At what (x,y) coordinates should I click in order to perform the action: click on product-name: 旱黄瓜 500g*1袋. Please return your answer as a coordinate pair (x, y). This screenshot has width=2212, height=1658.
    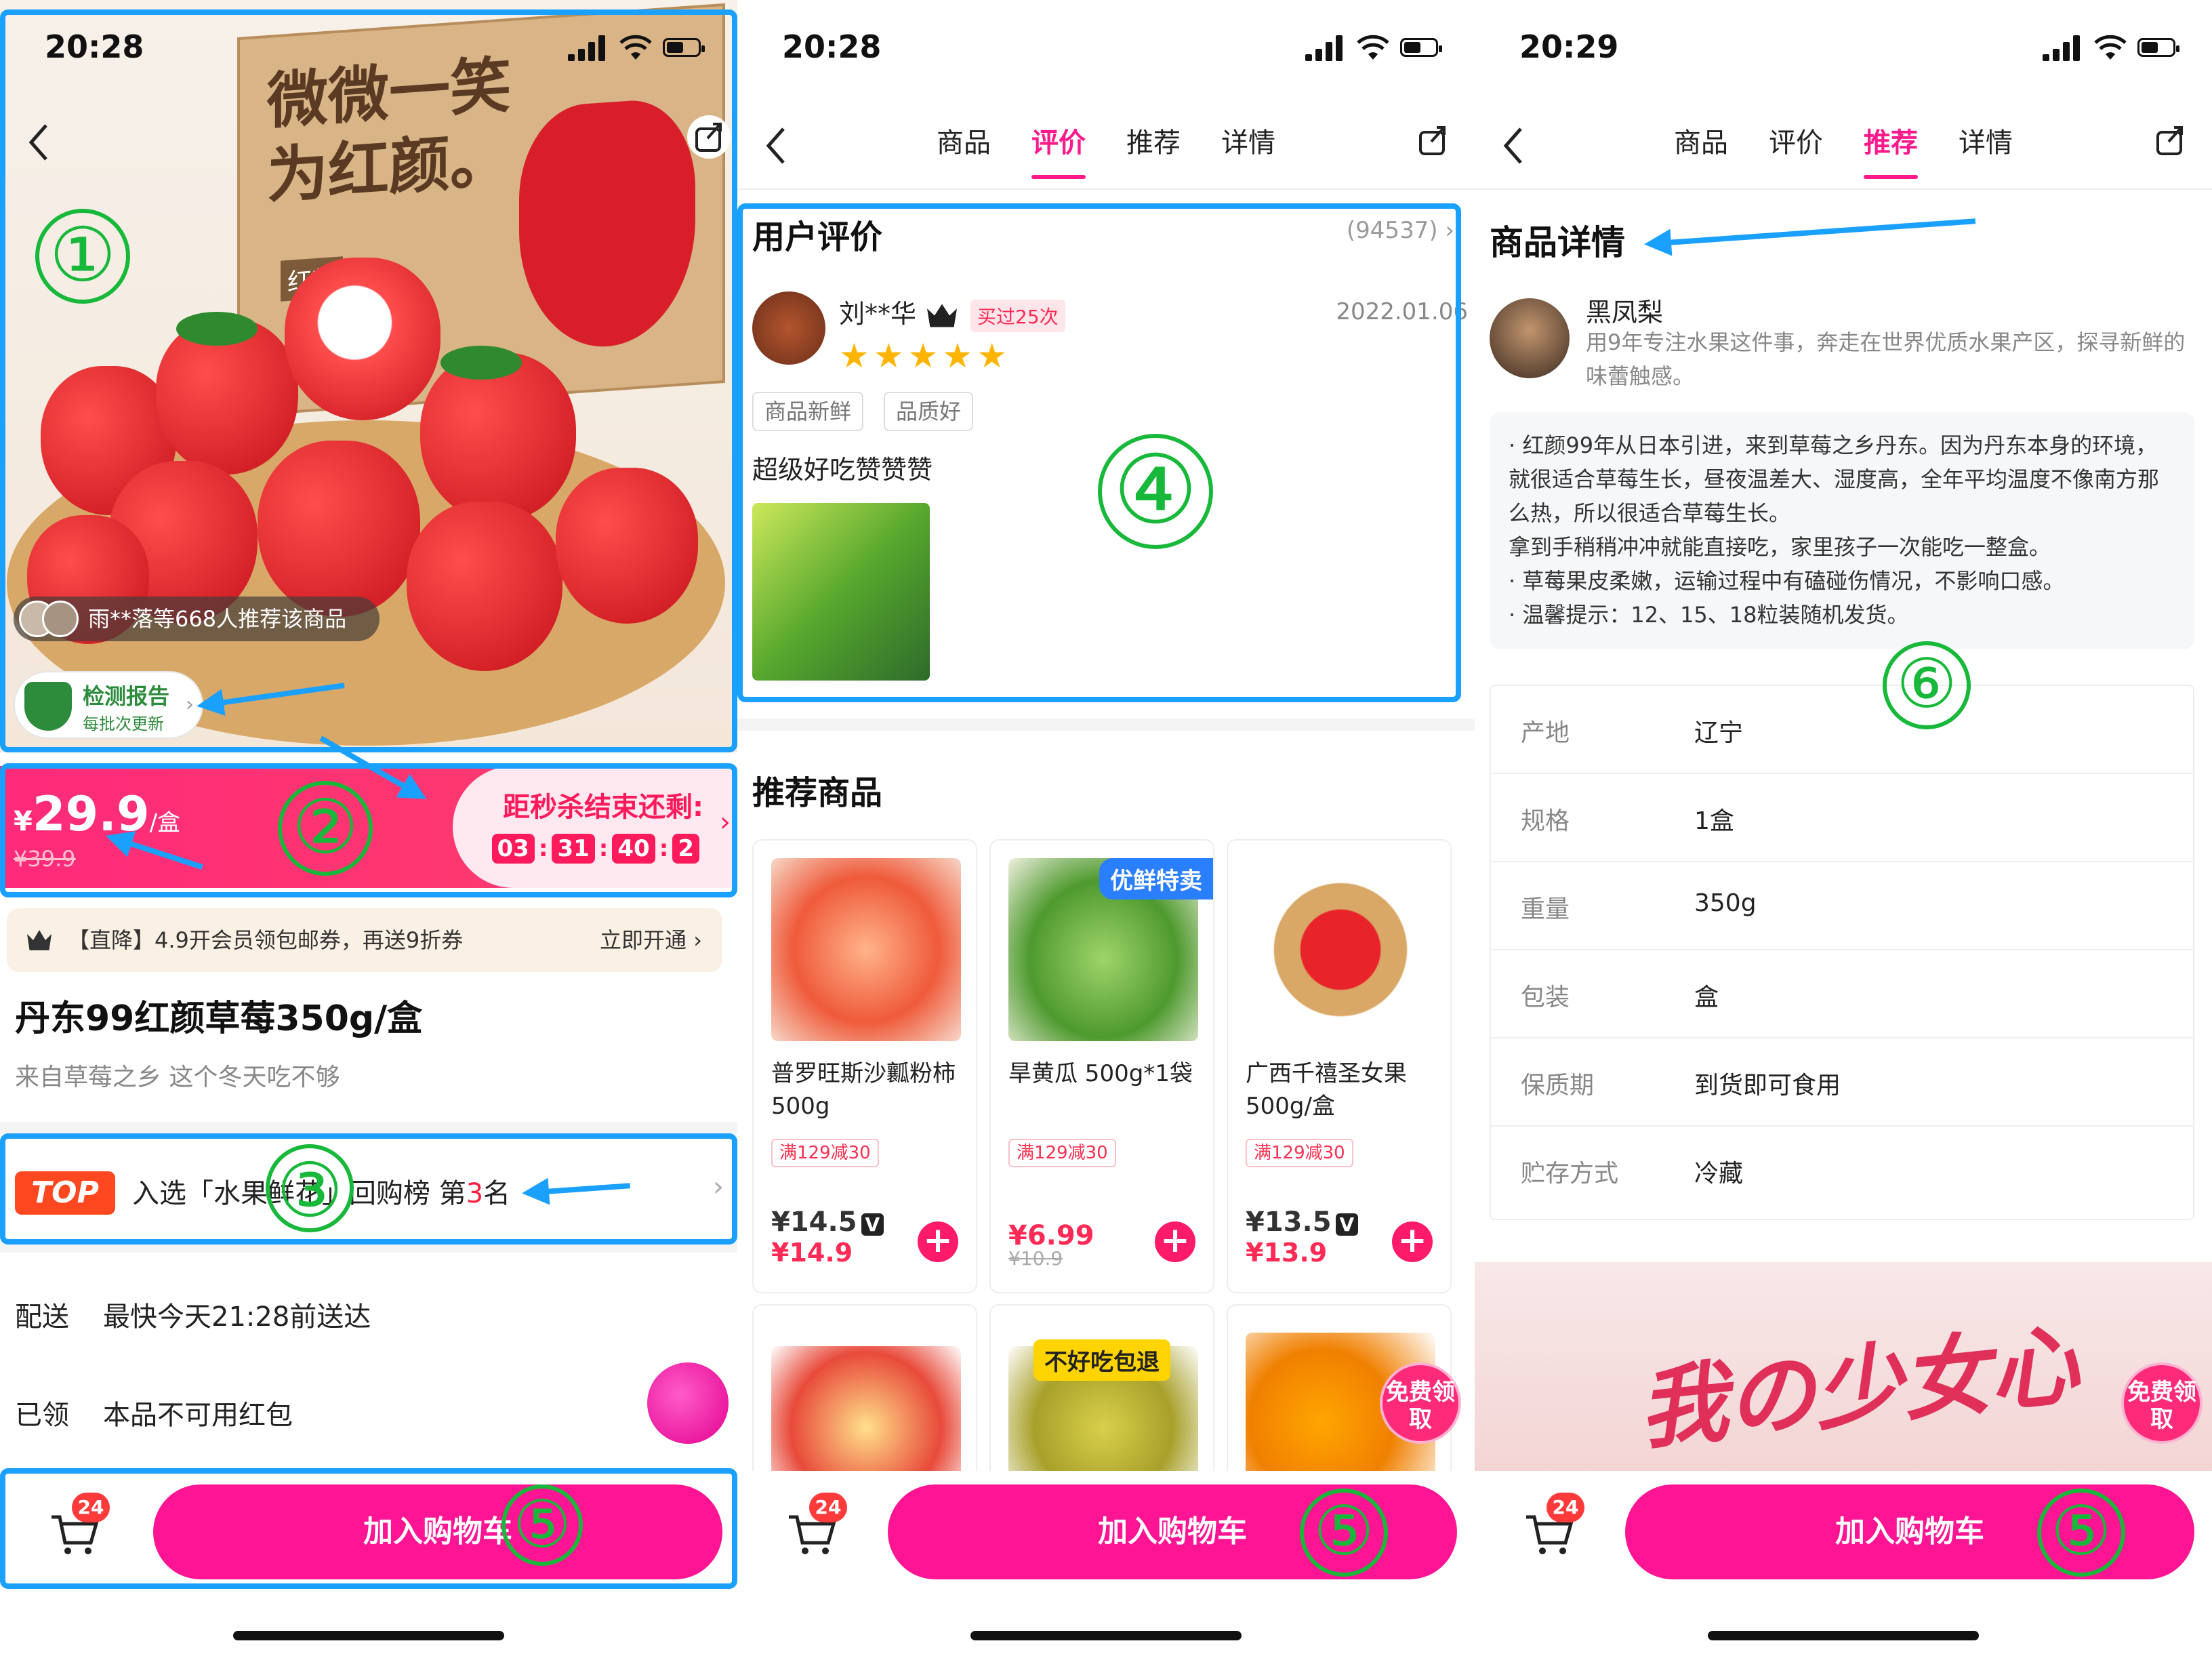
    Looking at the image, I should click on (1100, 1073).